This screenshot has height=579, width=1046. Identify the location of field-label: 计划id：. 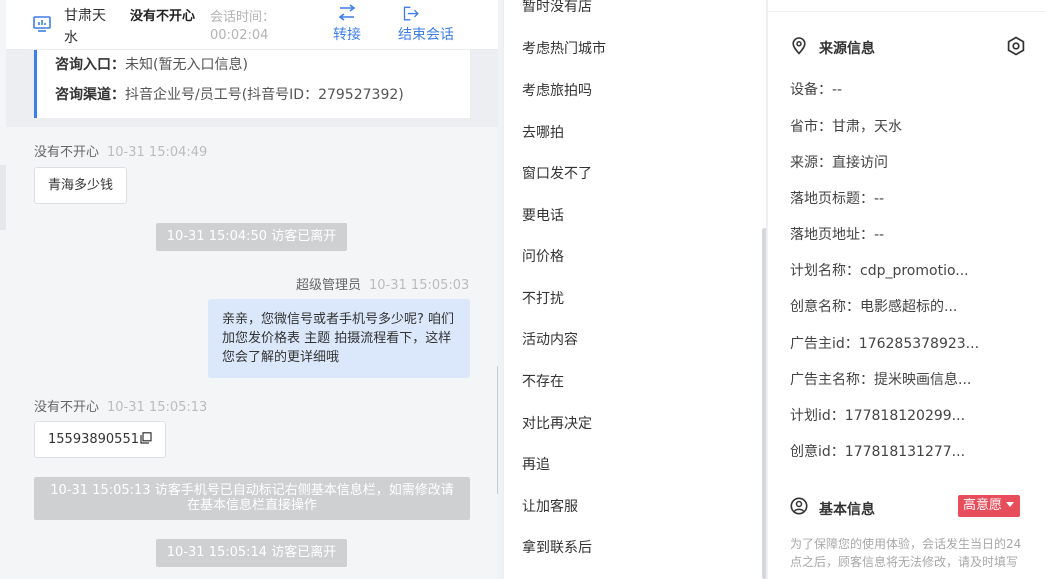
(817, 416).